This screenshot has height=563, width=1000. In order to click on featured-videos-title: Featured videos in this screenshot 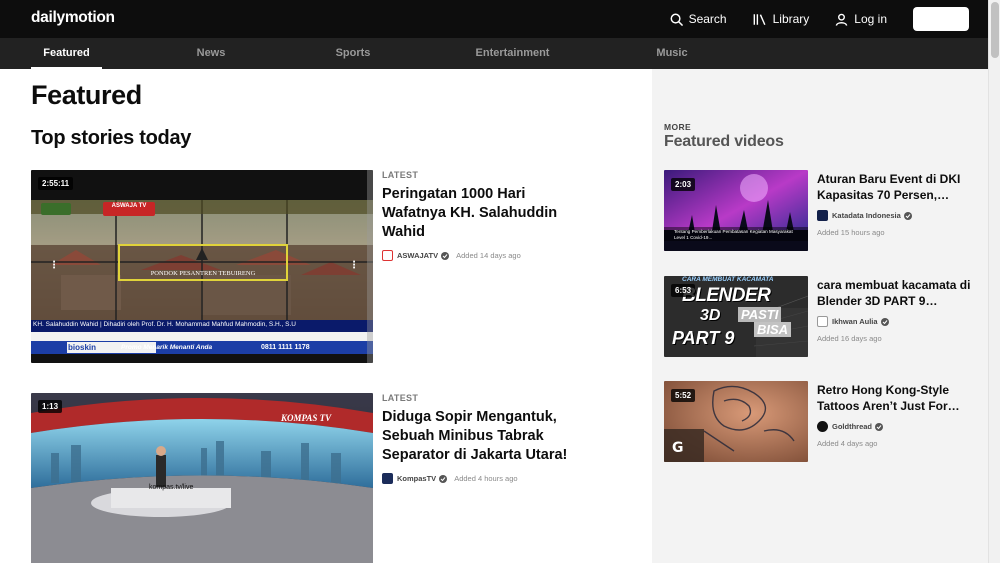, I will do `click(724, 141)`.